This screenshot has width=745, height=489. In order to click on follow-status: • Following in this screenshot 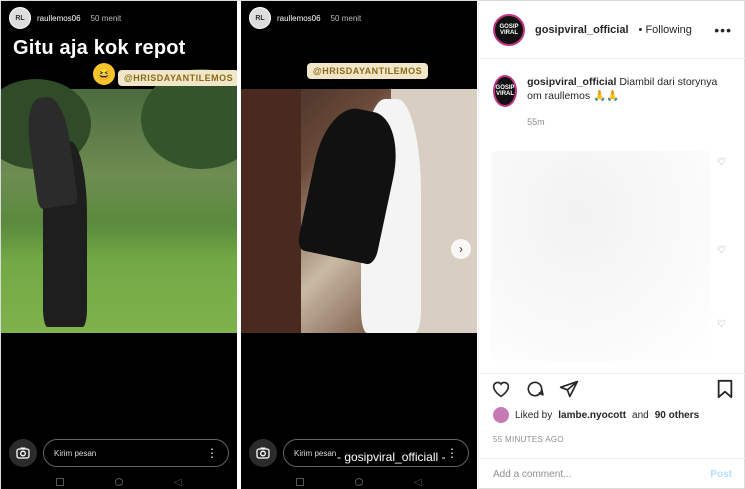, I will do `click(665, 30)`.